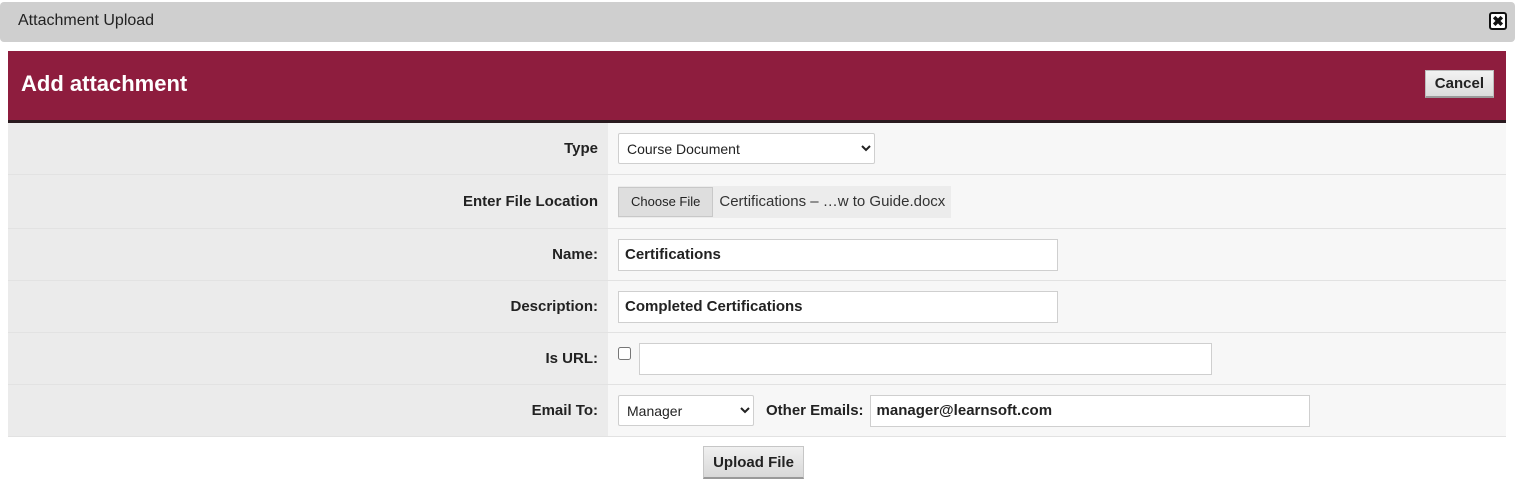 The width and height of the screenshot is (1517, 484). I want to click on description-label: Description:, so click(308, 306).